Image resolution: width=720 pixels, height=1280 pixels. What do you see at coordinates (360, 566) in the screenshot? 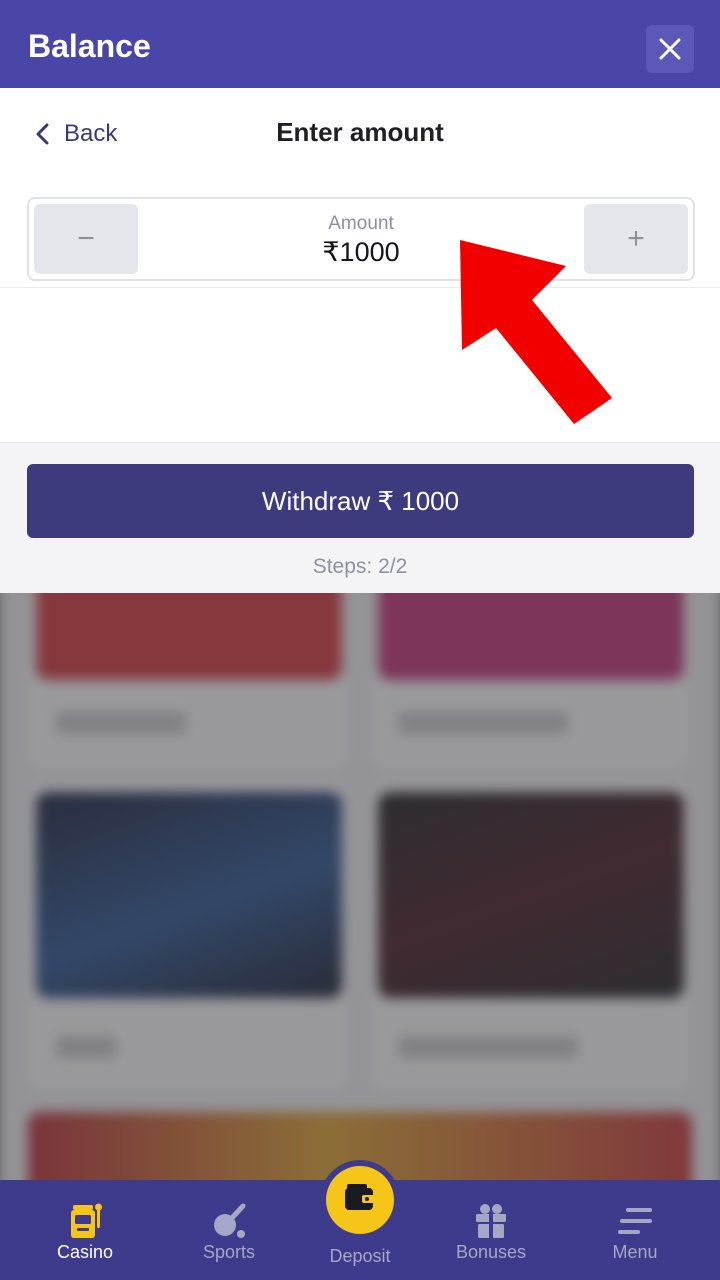
I see `steps-indicator: Steps: 2/2` at bounding box center [360, 566].